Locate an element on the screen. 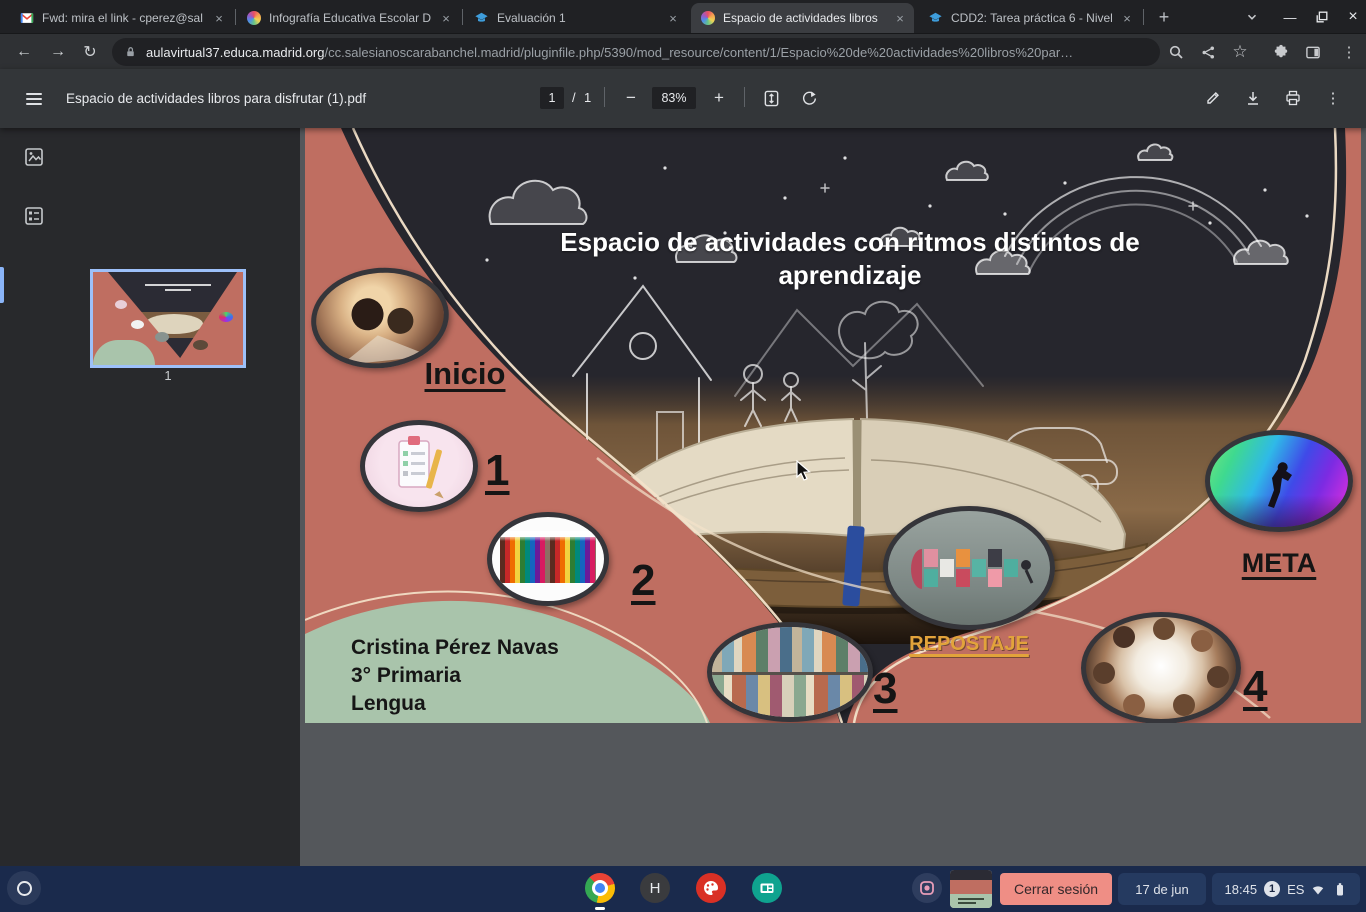 This screenshot has height=912, width=1366. pencils-graphic is located at coordinates (548, 560).